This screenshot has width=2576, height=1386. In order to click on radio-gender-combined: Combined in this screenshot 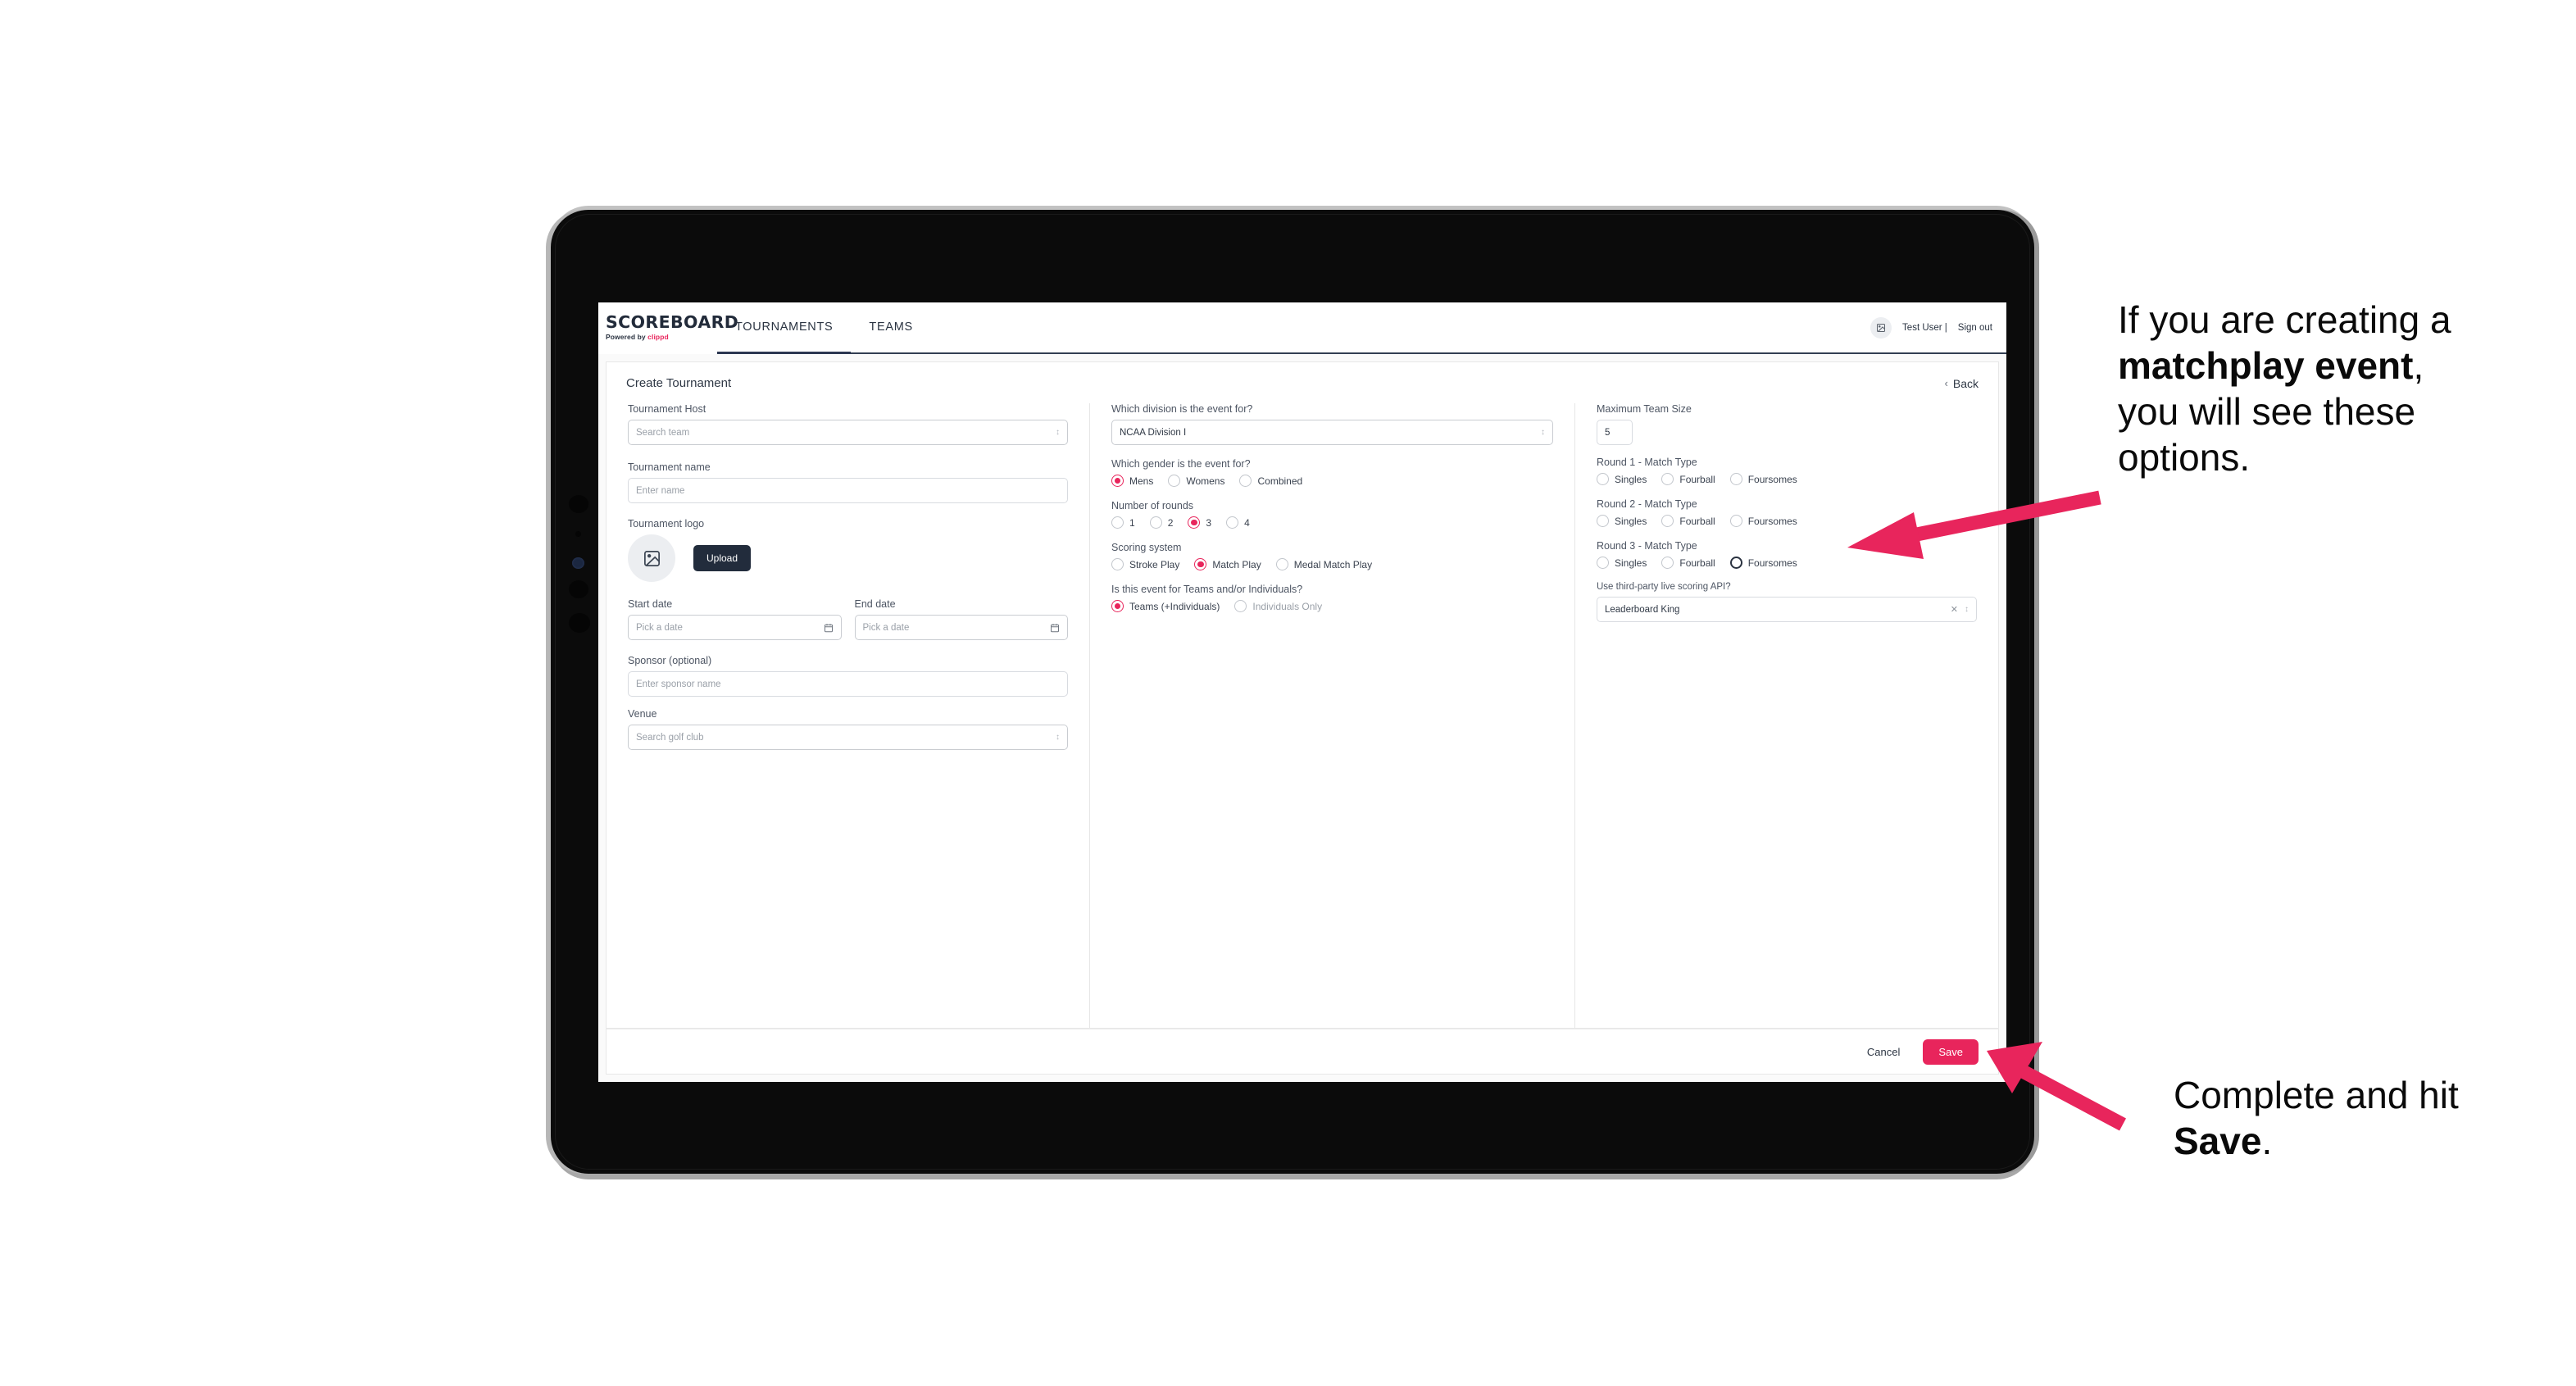, I will do `click(1270, 481)`.